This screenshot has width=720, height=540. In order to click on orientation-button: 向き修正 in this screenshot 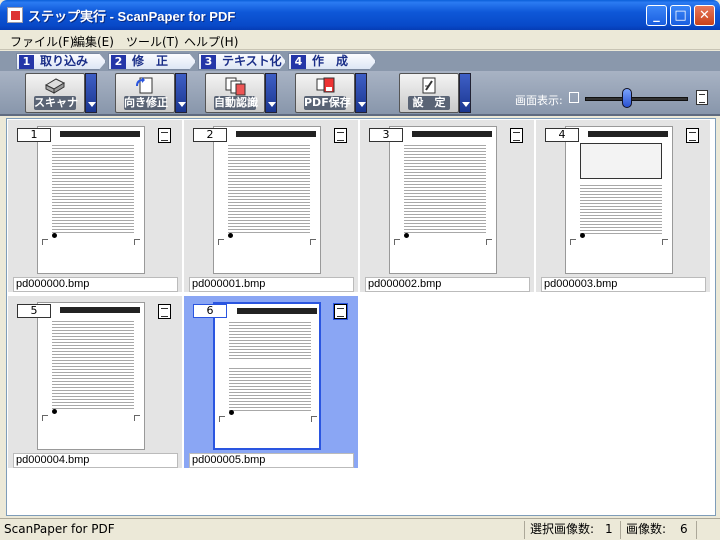, I will do `click(145, 93)`.